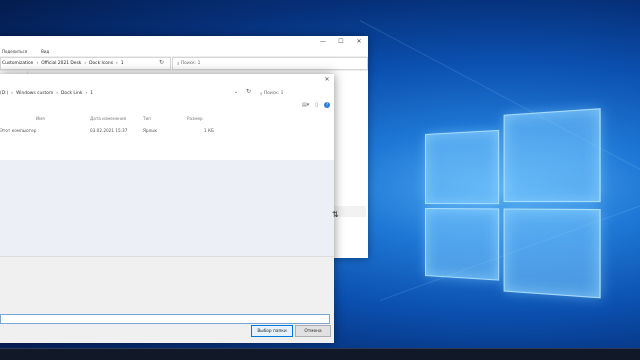  I want to click on taskbar, so click(320, 354).